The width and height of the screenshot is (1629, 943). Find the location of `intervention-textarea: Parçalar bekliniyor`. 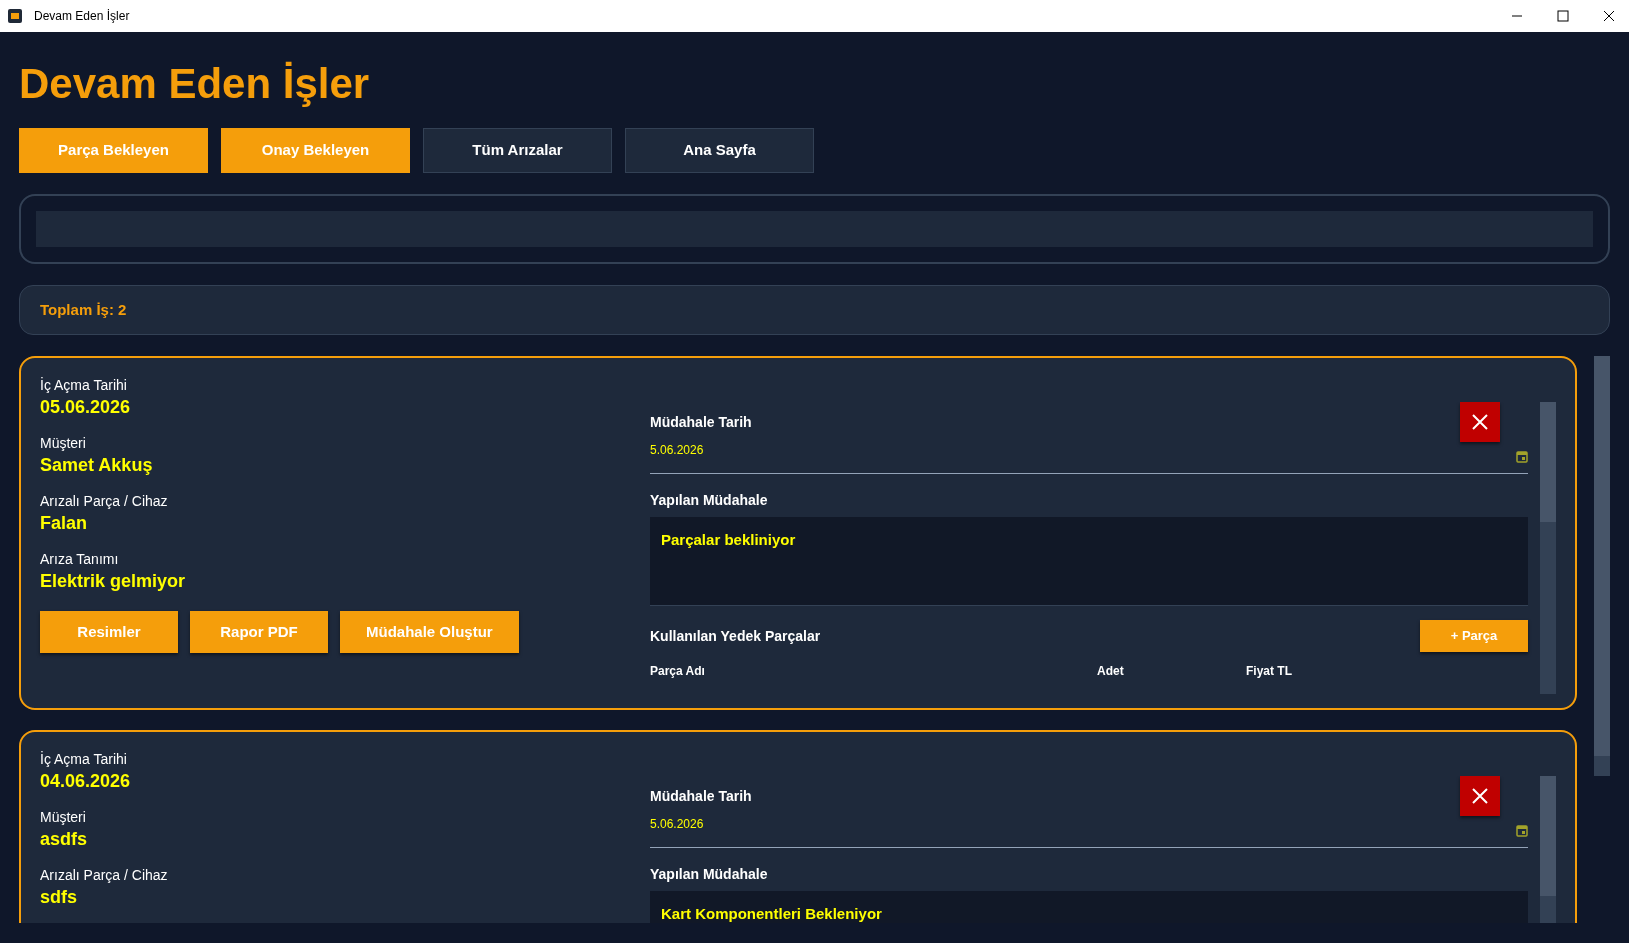

intervention-textarea: Parçalar bekliniyor is located at coordinates (1089, 561).